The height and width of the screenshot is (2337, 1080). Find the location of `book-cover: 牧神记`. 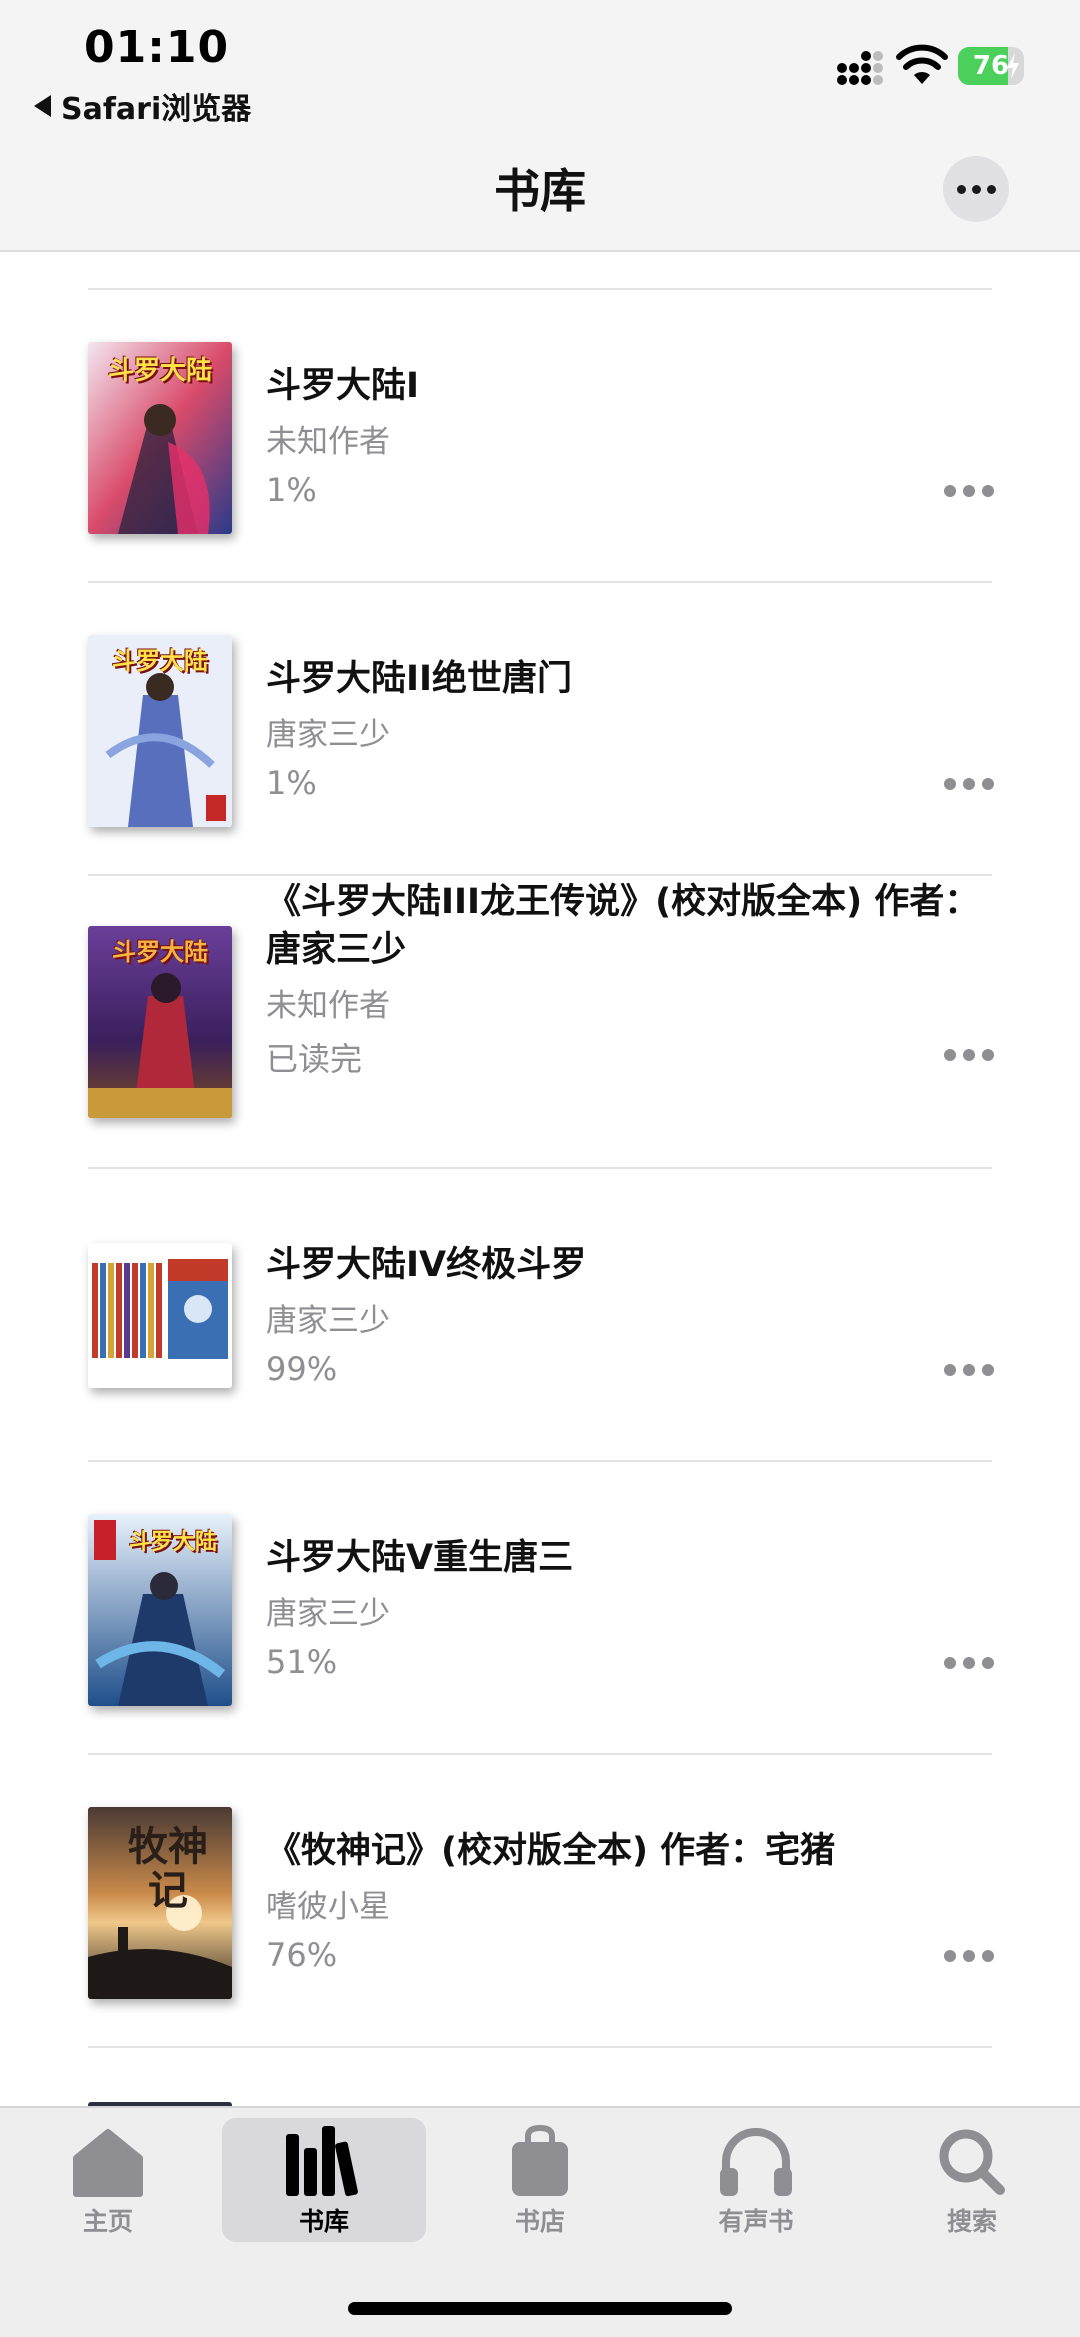

book-cover: 牧神记 is located at coordinates (160, 1903).